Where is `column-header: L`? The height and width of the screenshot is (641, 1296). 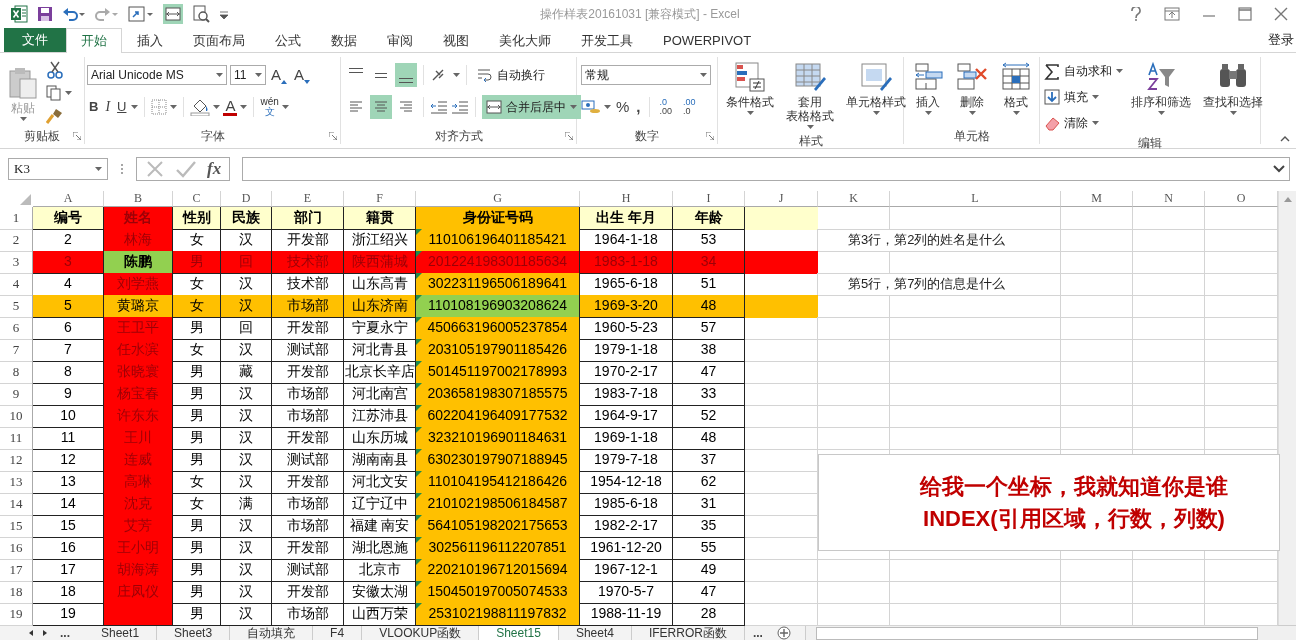
column-header: L is located at coordinates (975, 199).